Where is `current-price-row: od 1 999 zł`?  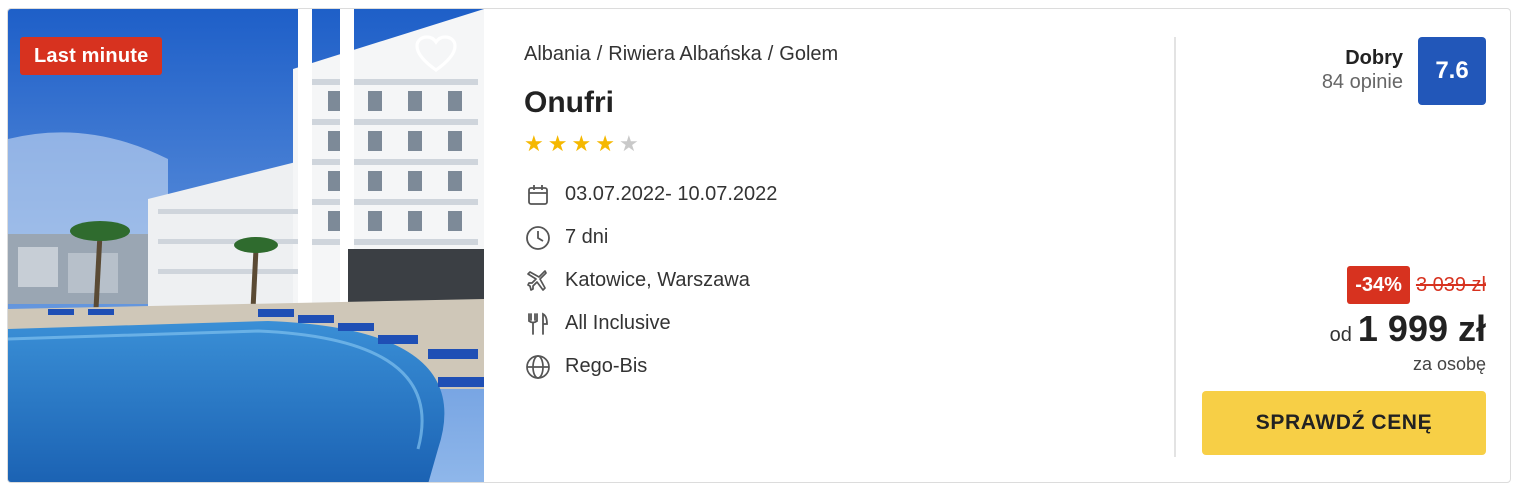 current-price-row: od 1 999 zł is located at coordinates (1408, 329).